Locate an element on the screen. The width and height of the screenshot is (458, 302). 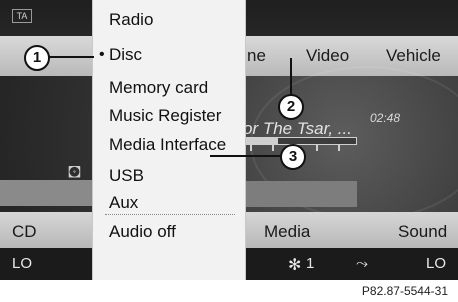
menu-item-aux: Aux is located at coordinates (123, 203).